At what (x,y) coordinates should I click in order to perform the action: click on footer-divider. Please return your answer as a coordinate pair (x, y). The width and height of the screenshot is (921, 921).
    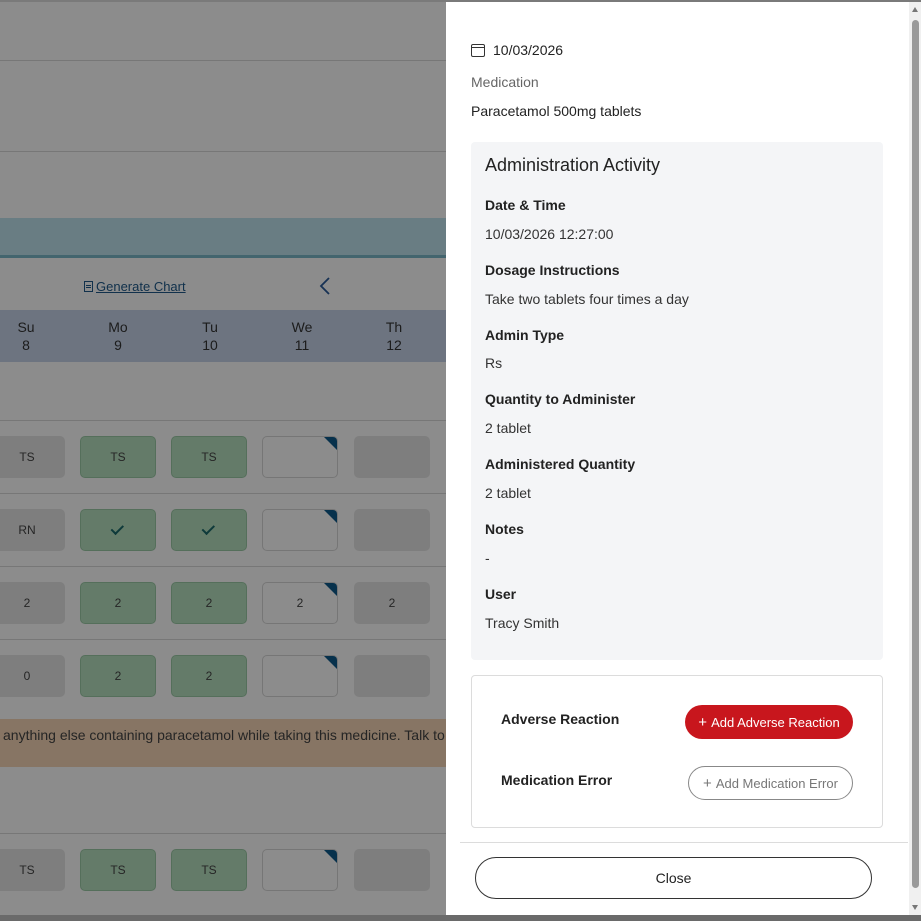
    Looking at the image, I should click on (684, 842).